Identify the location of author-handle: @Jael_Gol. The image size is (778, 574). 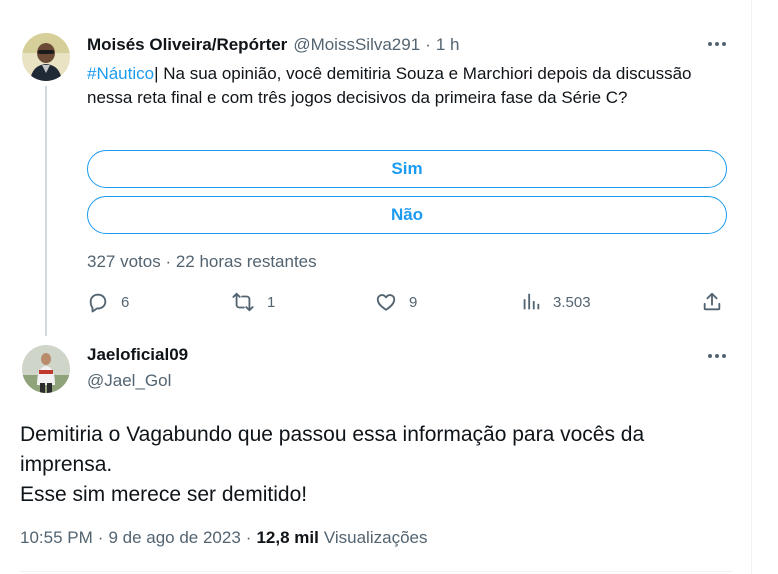
(129, 381).